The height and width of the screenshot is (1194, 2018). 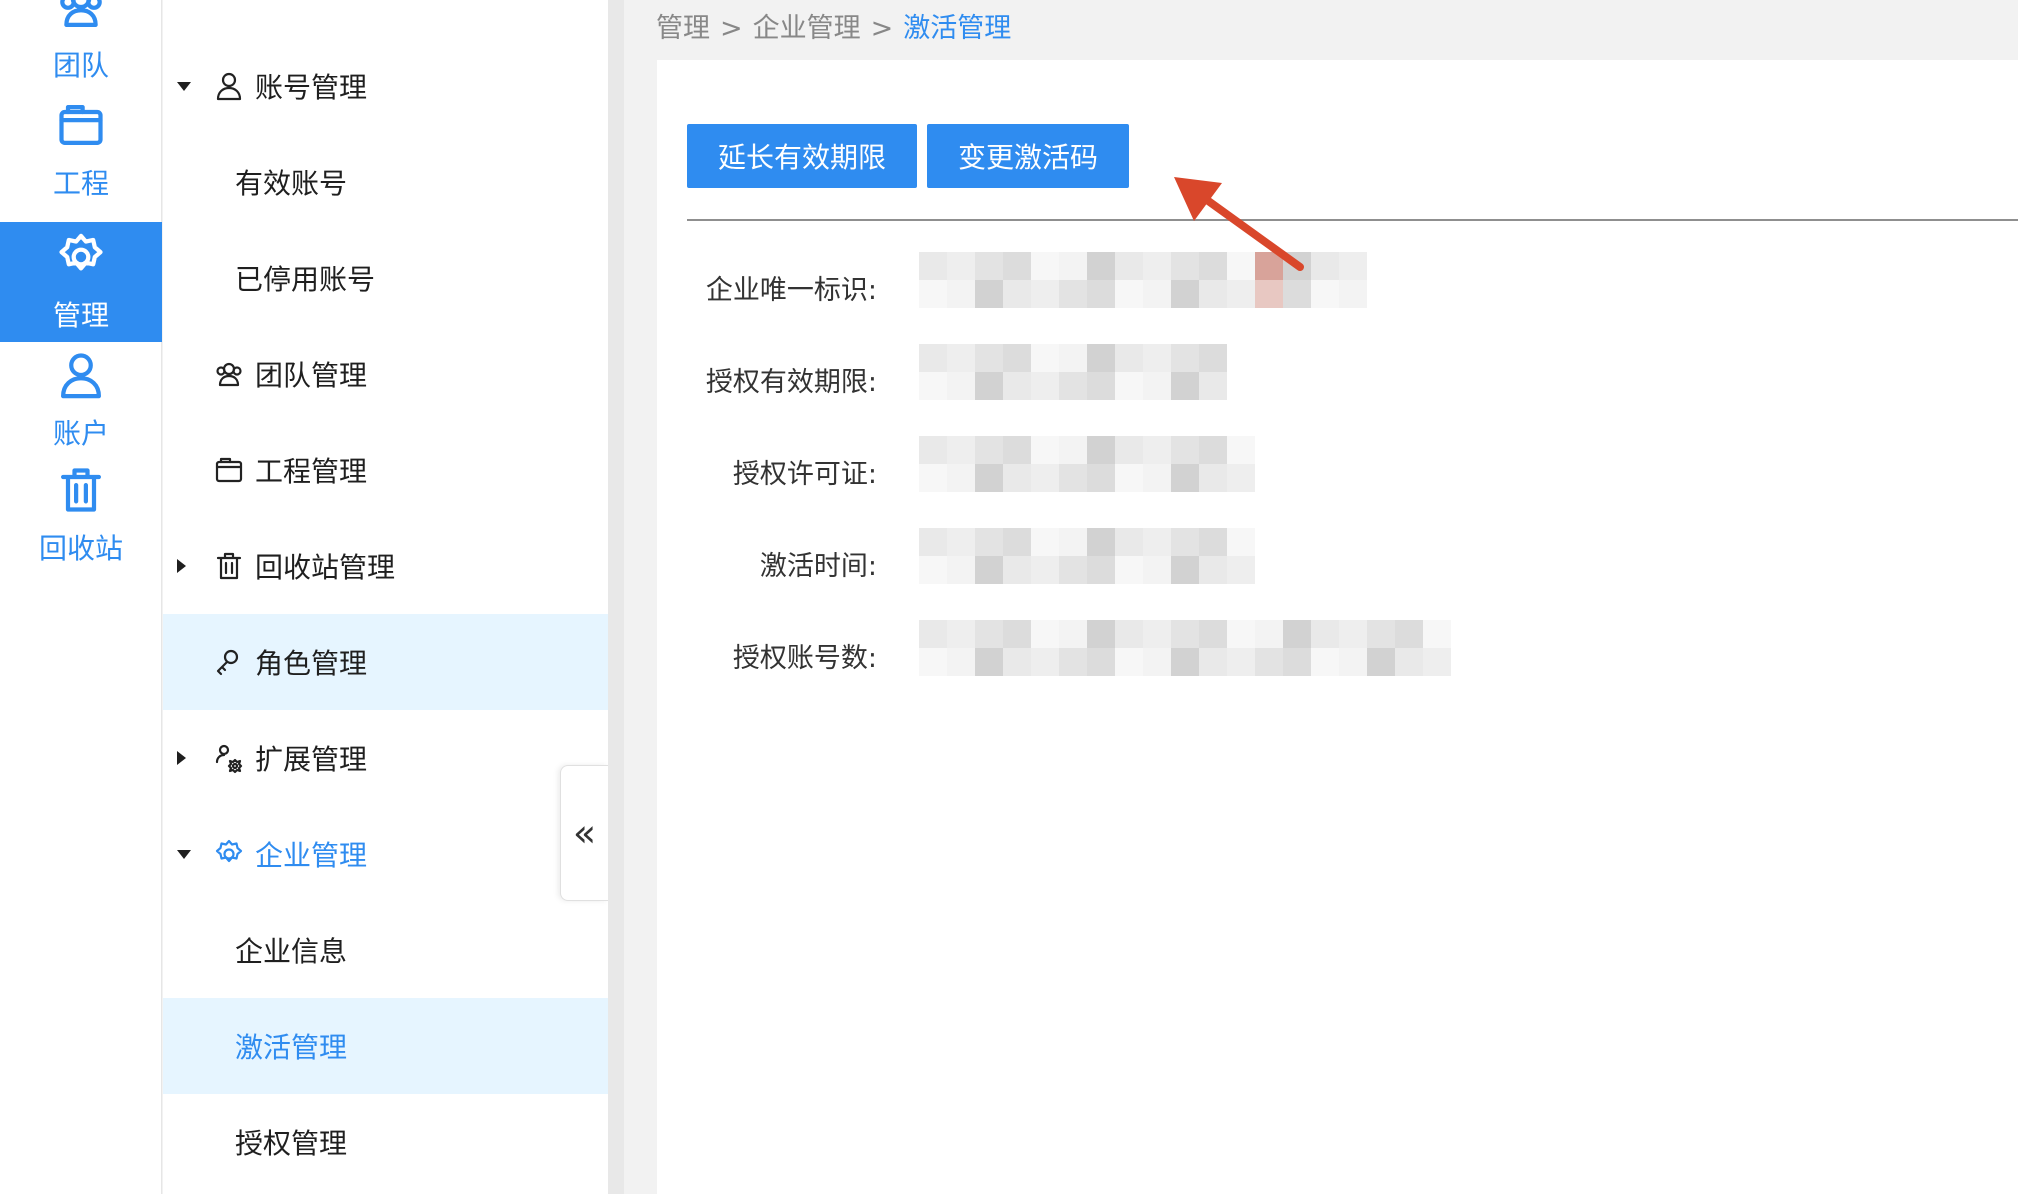 What do you see at coordinates (385, 950) in the screenshot?
I see `menu-item-9: 企业信息` at bounding box center [385, 950].